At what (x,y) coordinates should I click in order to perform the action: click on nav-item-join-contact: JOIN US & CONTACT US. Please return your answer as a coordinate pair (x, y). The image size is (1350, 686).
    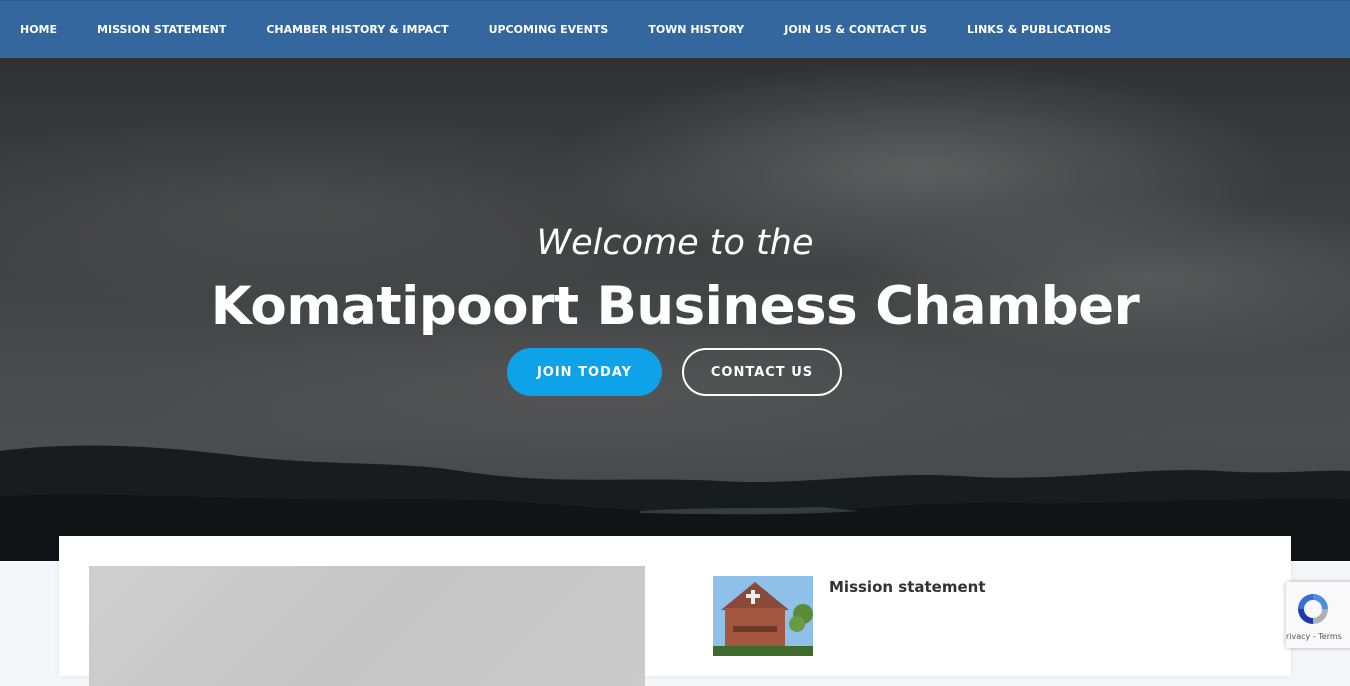
    Looking at the image, I should click on (855, 29).